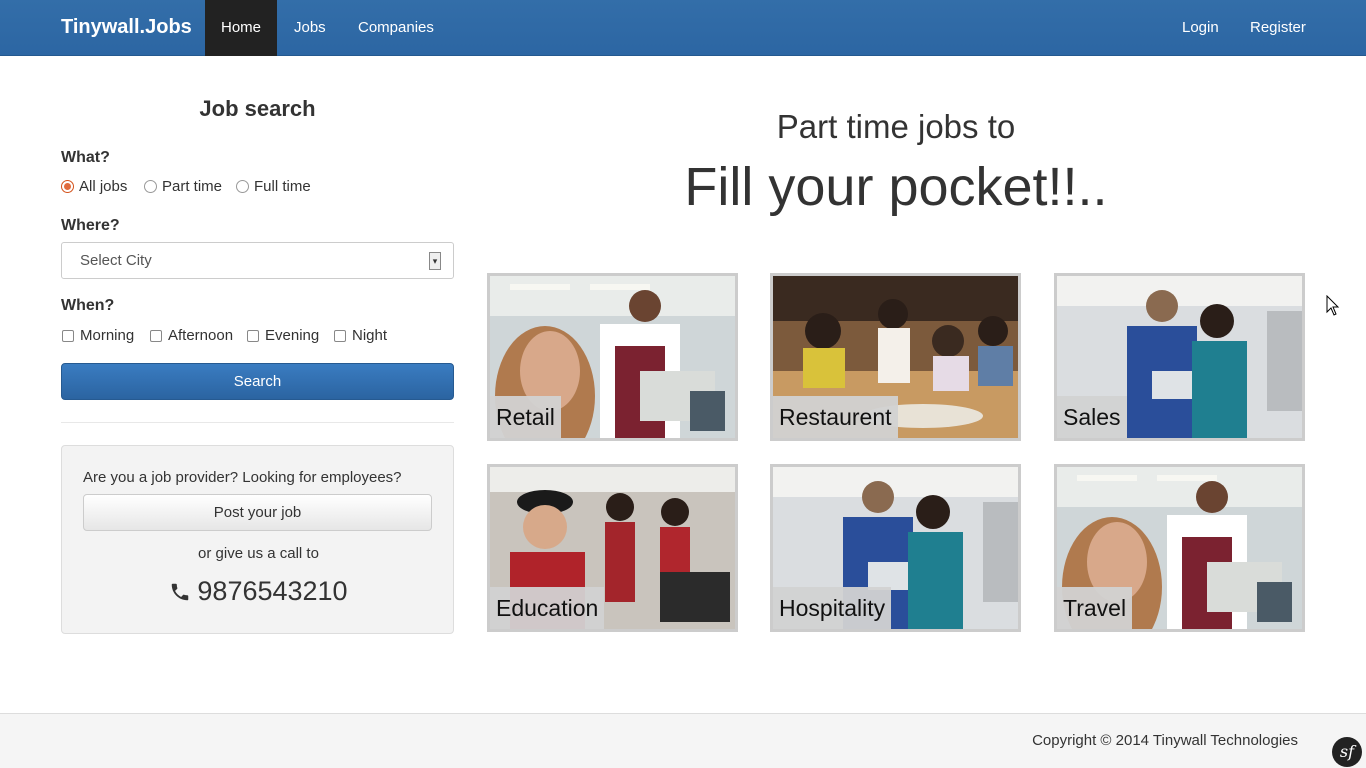 This screenshot has width=1366, height=768. Describe the element at coordinates (126, 27) in the screenshot. I see `brand-logo: Tinywall.Jobs` at that location.